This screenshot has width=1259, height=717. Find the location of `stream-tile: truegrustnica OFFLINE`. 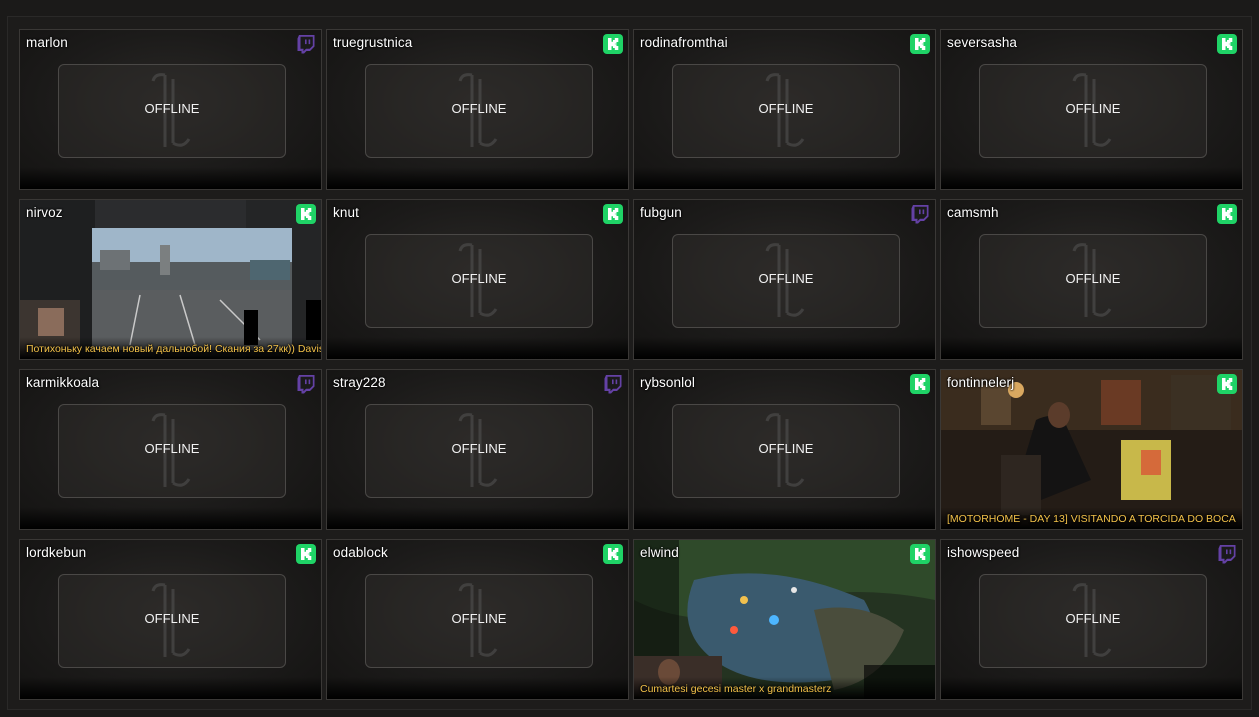

stream-tile: truegrustnica OFFLINE is located at coordinates (477, 109).